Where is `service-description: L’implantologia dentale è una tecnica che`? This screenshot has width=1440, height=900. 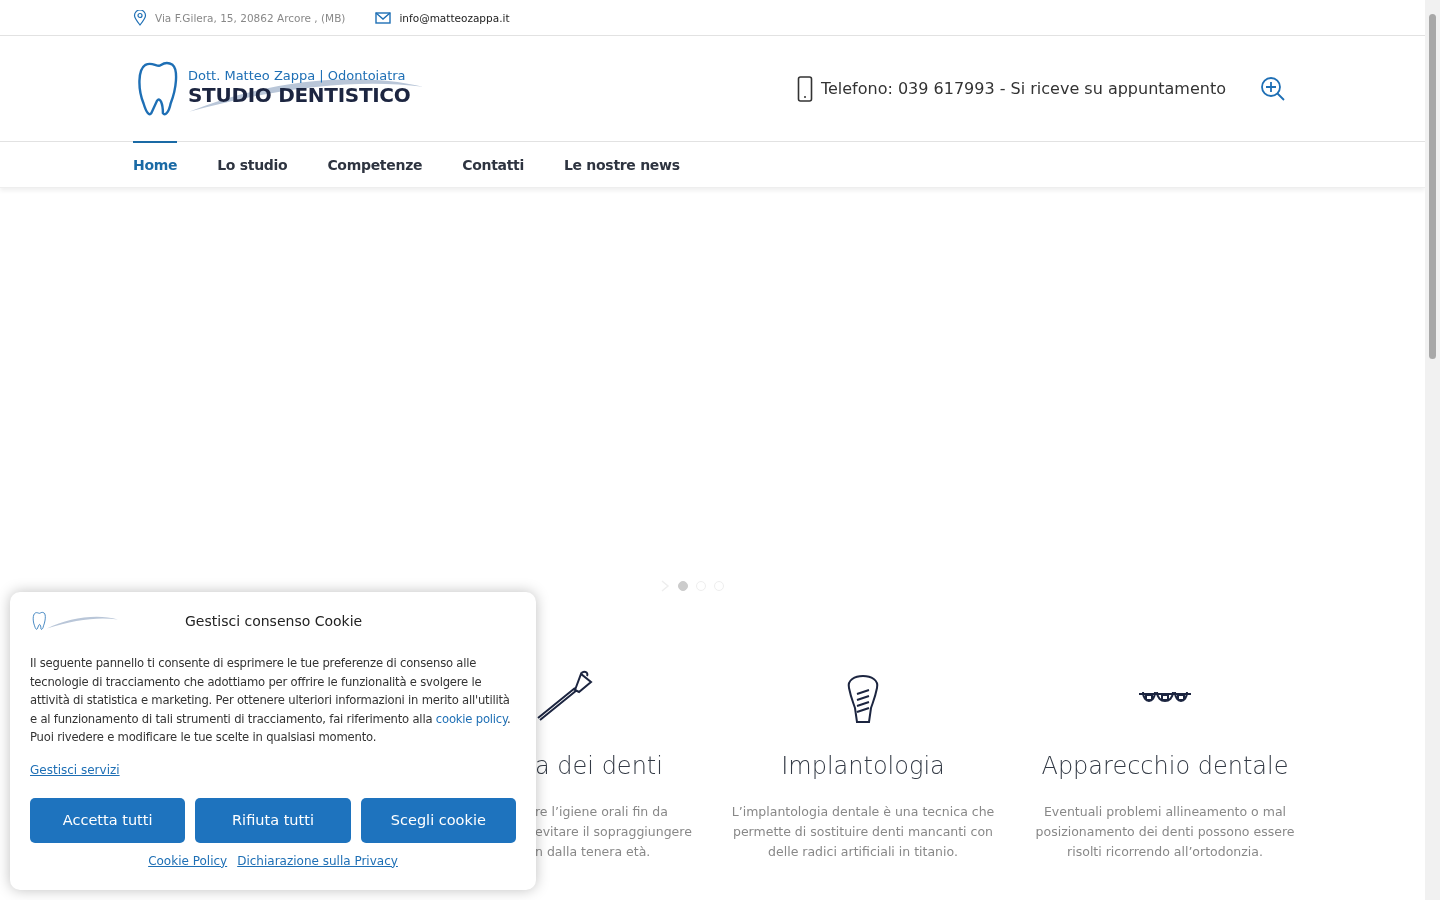 service-description: L’implantologia dentale è una tecnica che is located at coordinates (863, 812).